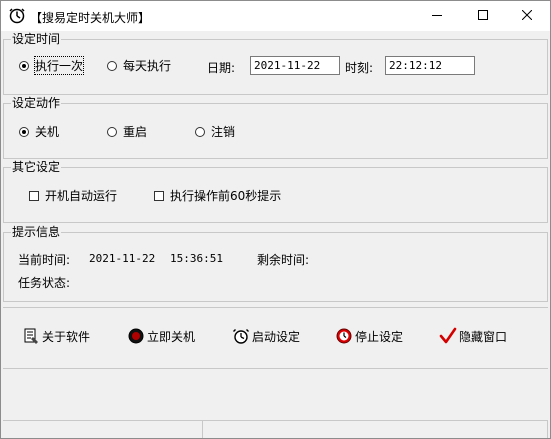  Describe the element at coordinates (295, 65) in the screenshot. I see `date-input: 2021-11-22` at that location.